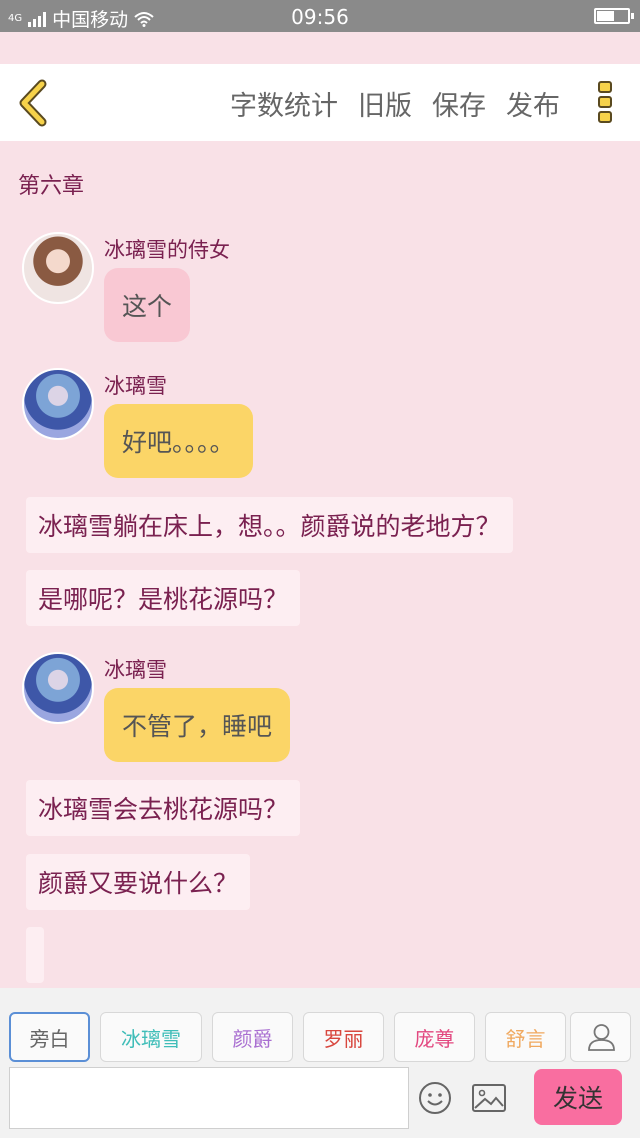 Image resolution: width=640 pixels, height=1138 pixels. Describe the element at coordinates (434, 1037) in the screenshot. I see `character-button: 庞尊` at that location.